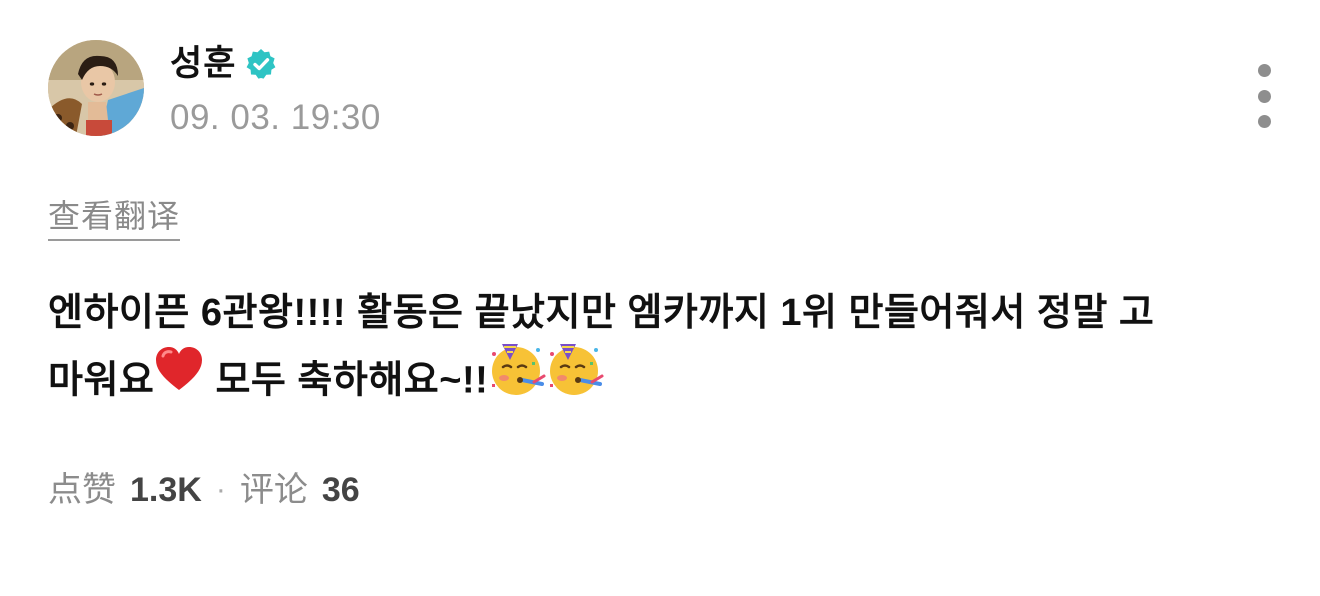 Image resolution: width=1320 pixels, height=596 pixels. What do you see at coordinates (204, 490) in the screenshot?
I see `post-stats: 点赞 1.3K · 评论 36` at bounding box center [204, 490].